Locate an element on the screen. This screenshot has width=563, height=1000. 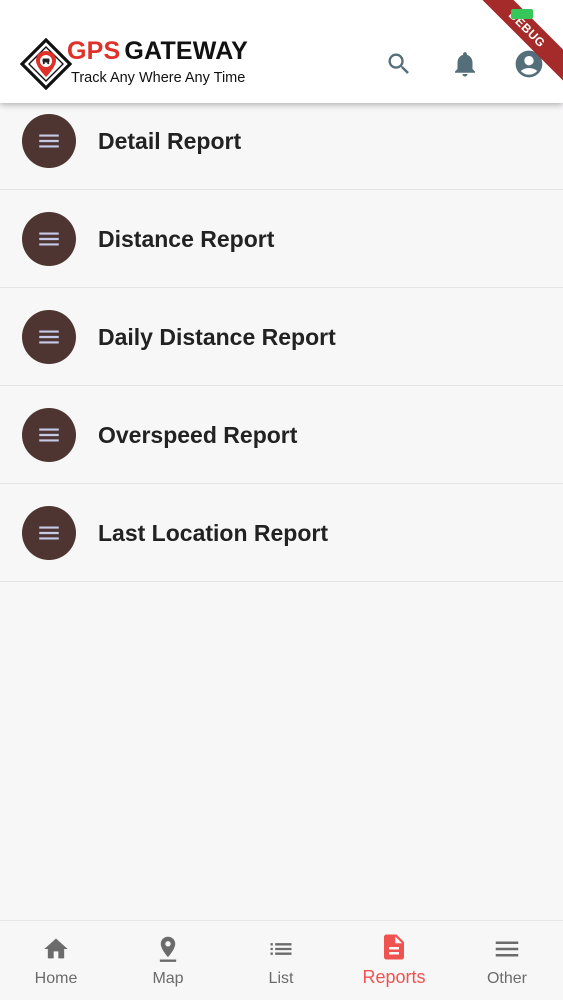
logo-title-gateway: GATEWAY is located at coordinates (186, 51).